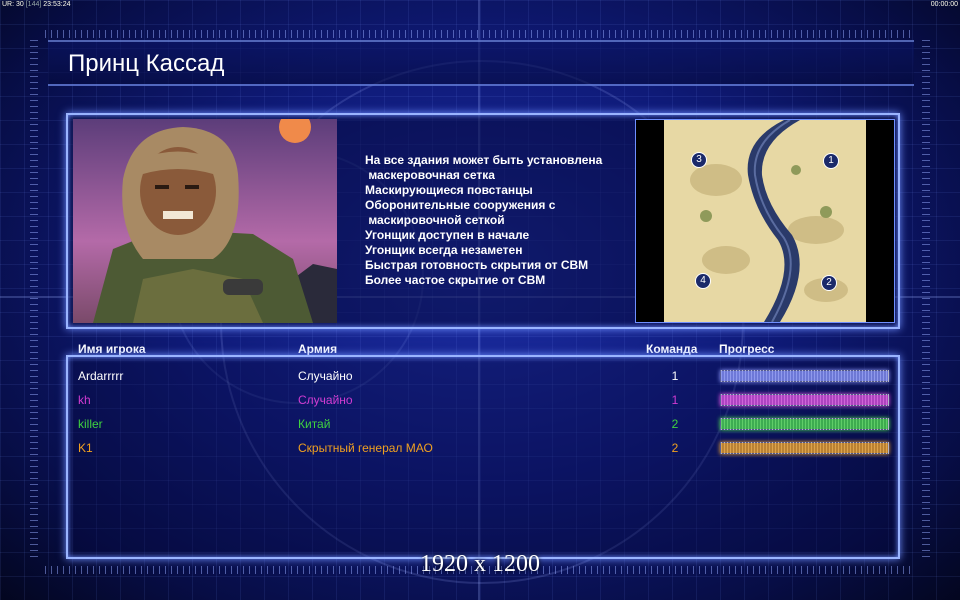 The width and height of the screenshot is (960, 600). What do you see at coordinates (488, 401) in the screenshot?
I see `player-row: kh Случайно 1` at bounding box center [488, 401].